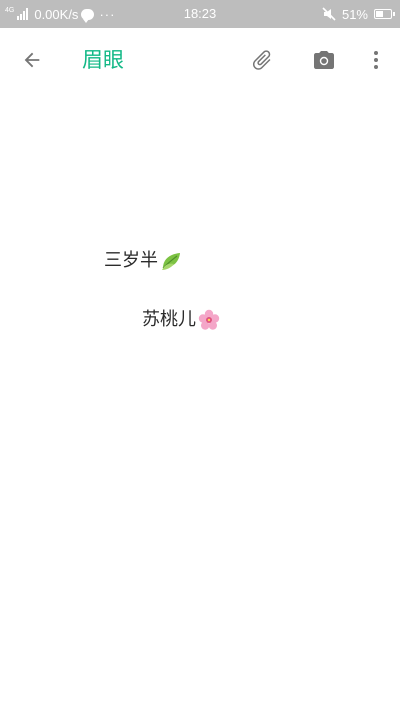 The width and height of the screenshot is (400, 711). I want to click on note-line-text: 三岁半, so click(131, 260).